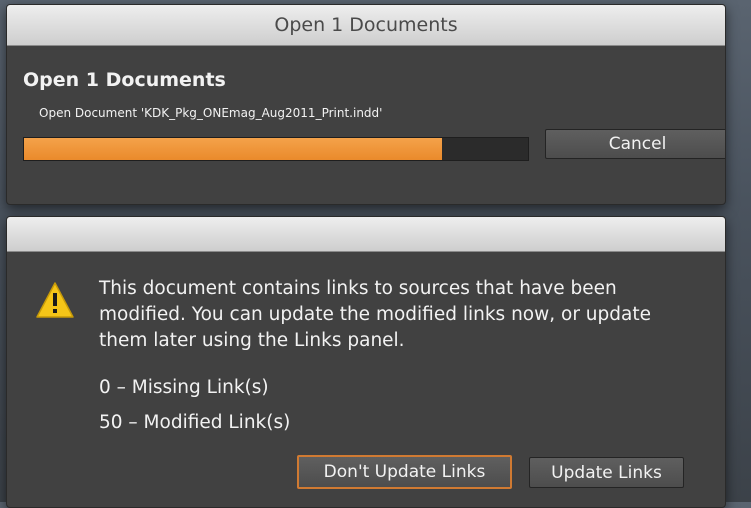  What do you see at coordinates (124, 80) in the screenshot?
I see `progress-heading: Open 1 Documents` at bounding box center [124, 80].